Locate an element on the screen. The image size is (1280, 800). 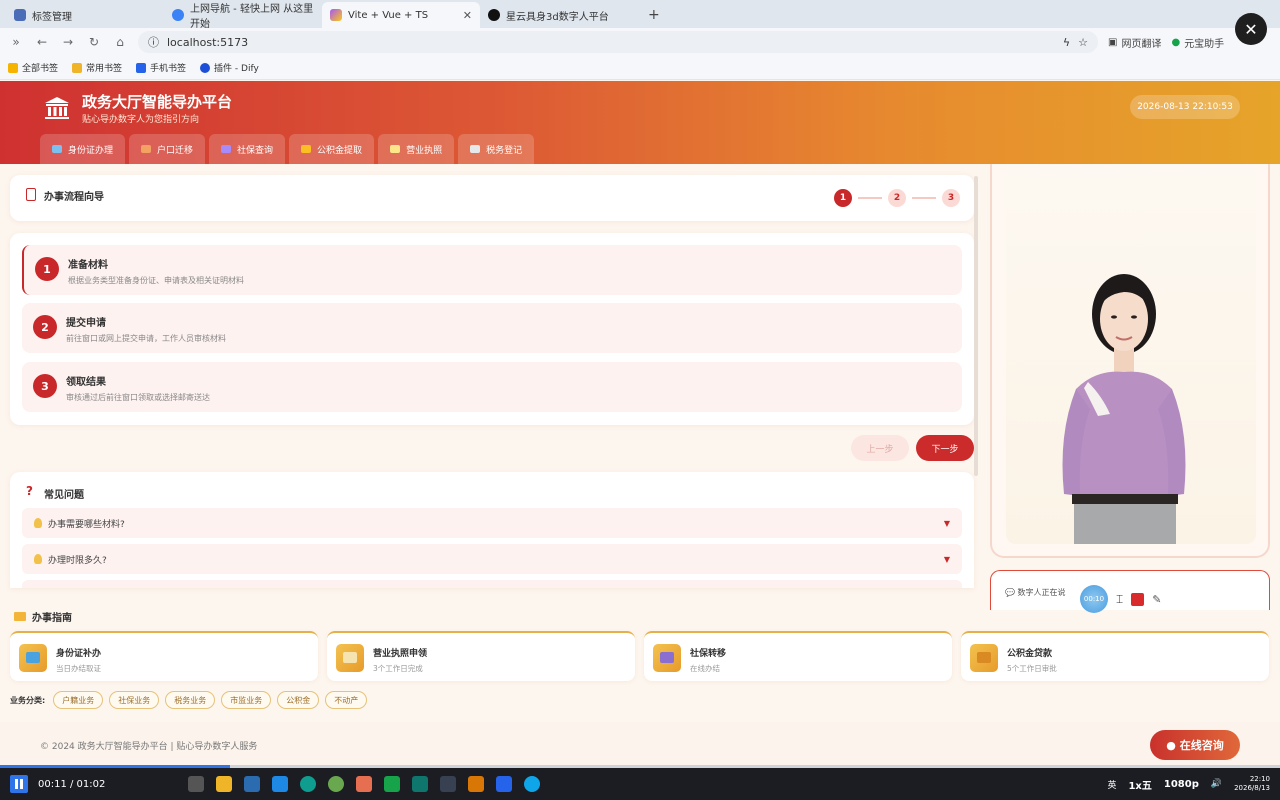
tab-label: Vite + Vue + TS is located at coordinates (388, 15).